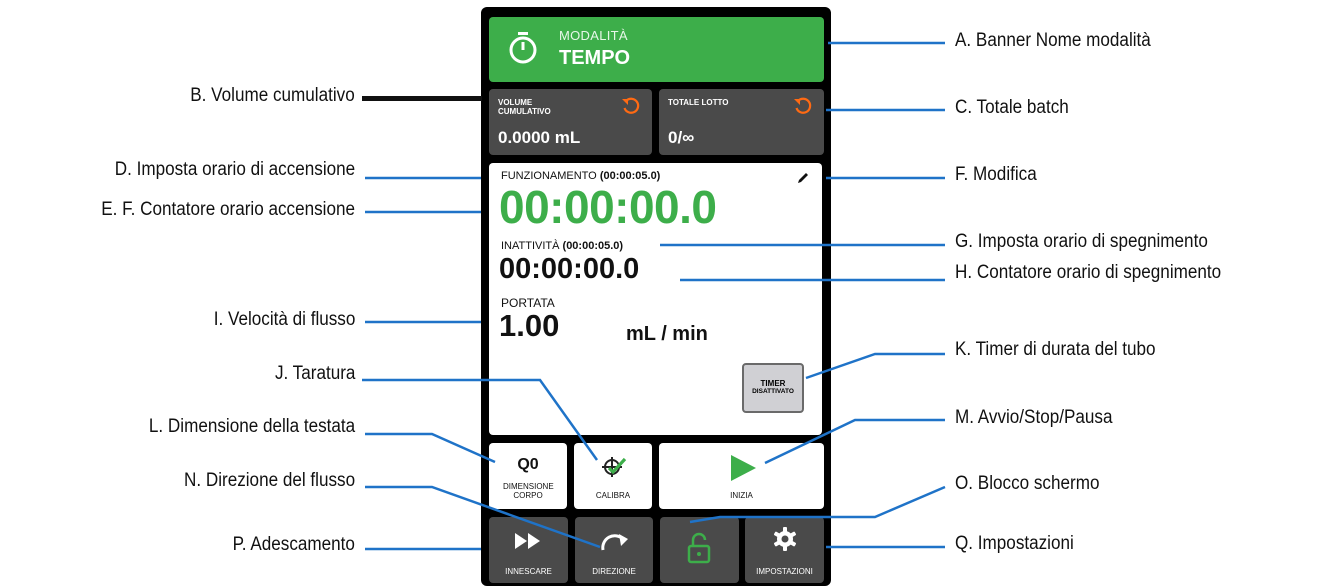 The width and height of the screenshot is (1343, 586). What do you see at coordinates (854, 441) in the screenshot?
I see `leader-line-m` at bounding box center [854, 441].